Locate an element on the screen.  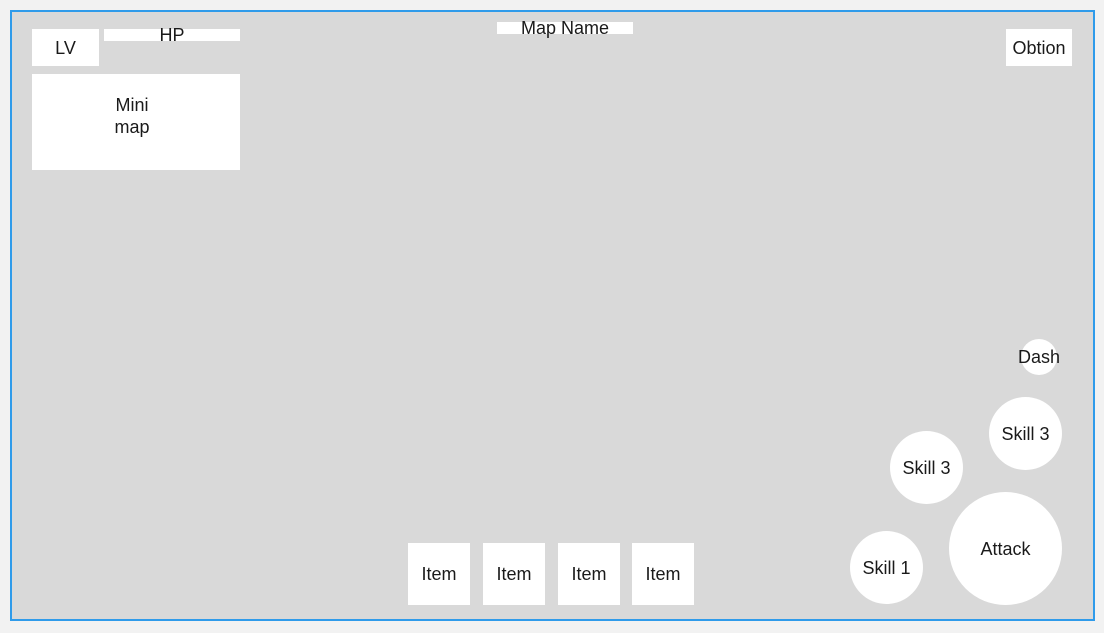
option-label: Obtion is located at coordinates (1039, 47).